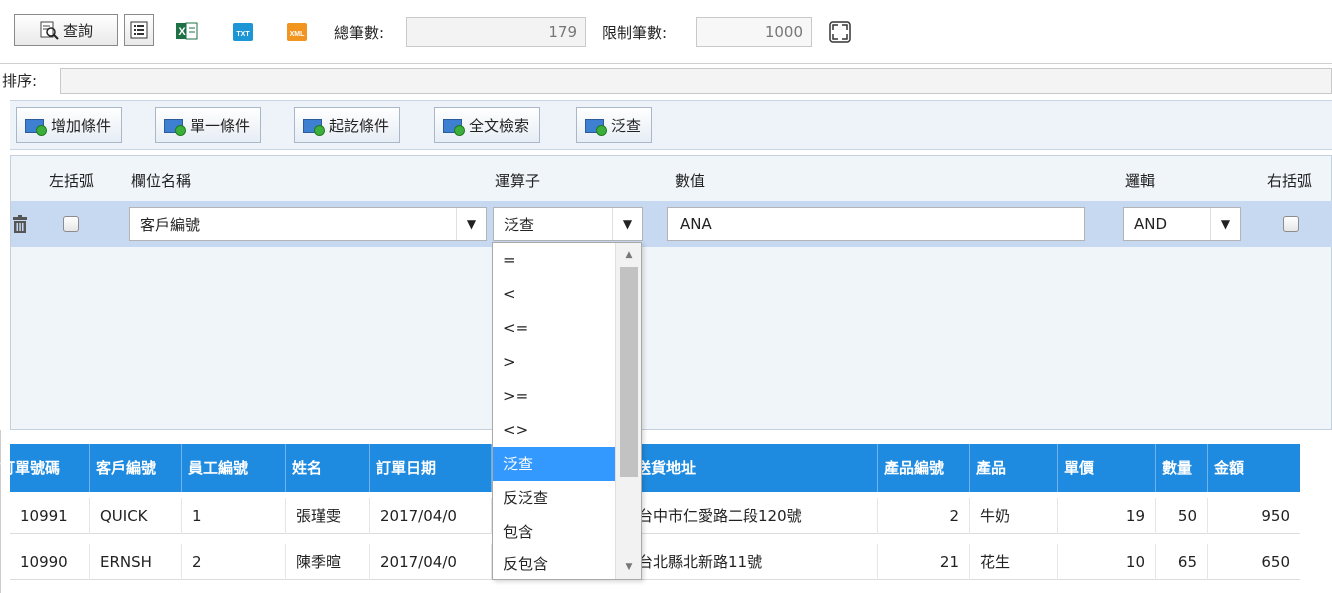 This screenshot has height=593, width=1332. What do you see at coordinates (314, 126) in the screenshot?
I see `range-condition-icon` at bounding box center [314, 126].